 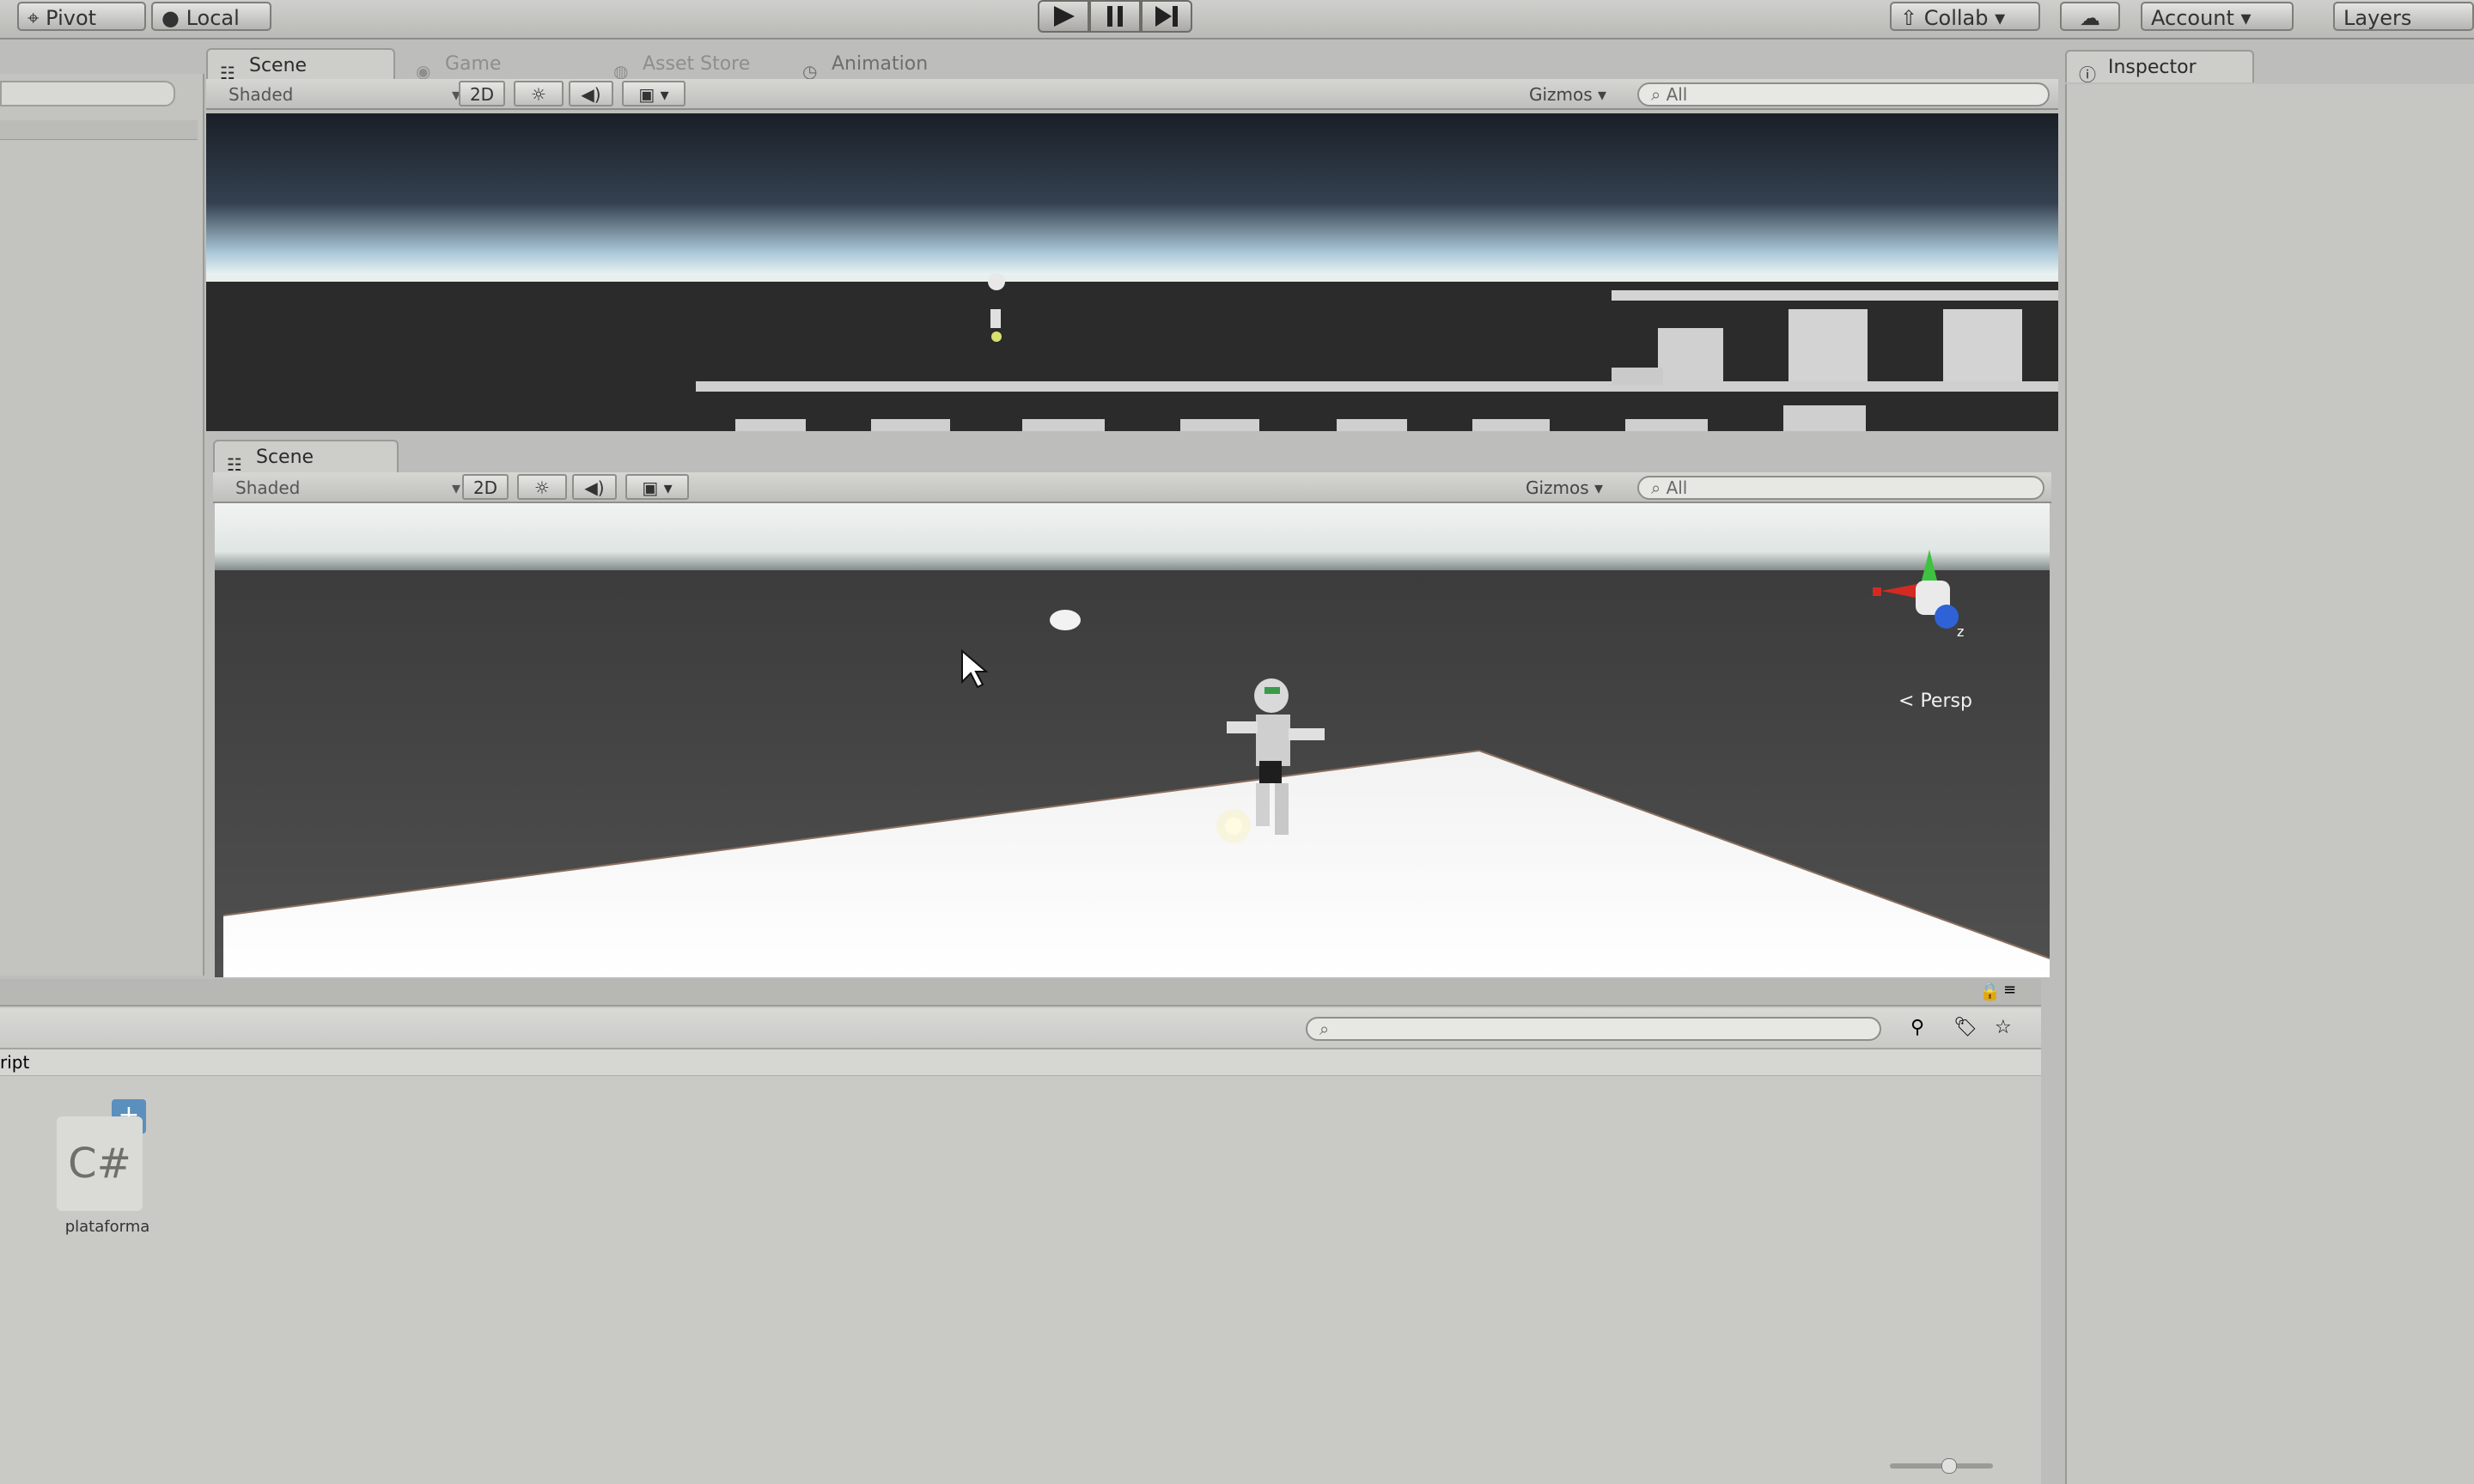 I want to click on project-header-bar: 🔒 ≡, so click(x=1020, y=993).